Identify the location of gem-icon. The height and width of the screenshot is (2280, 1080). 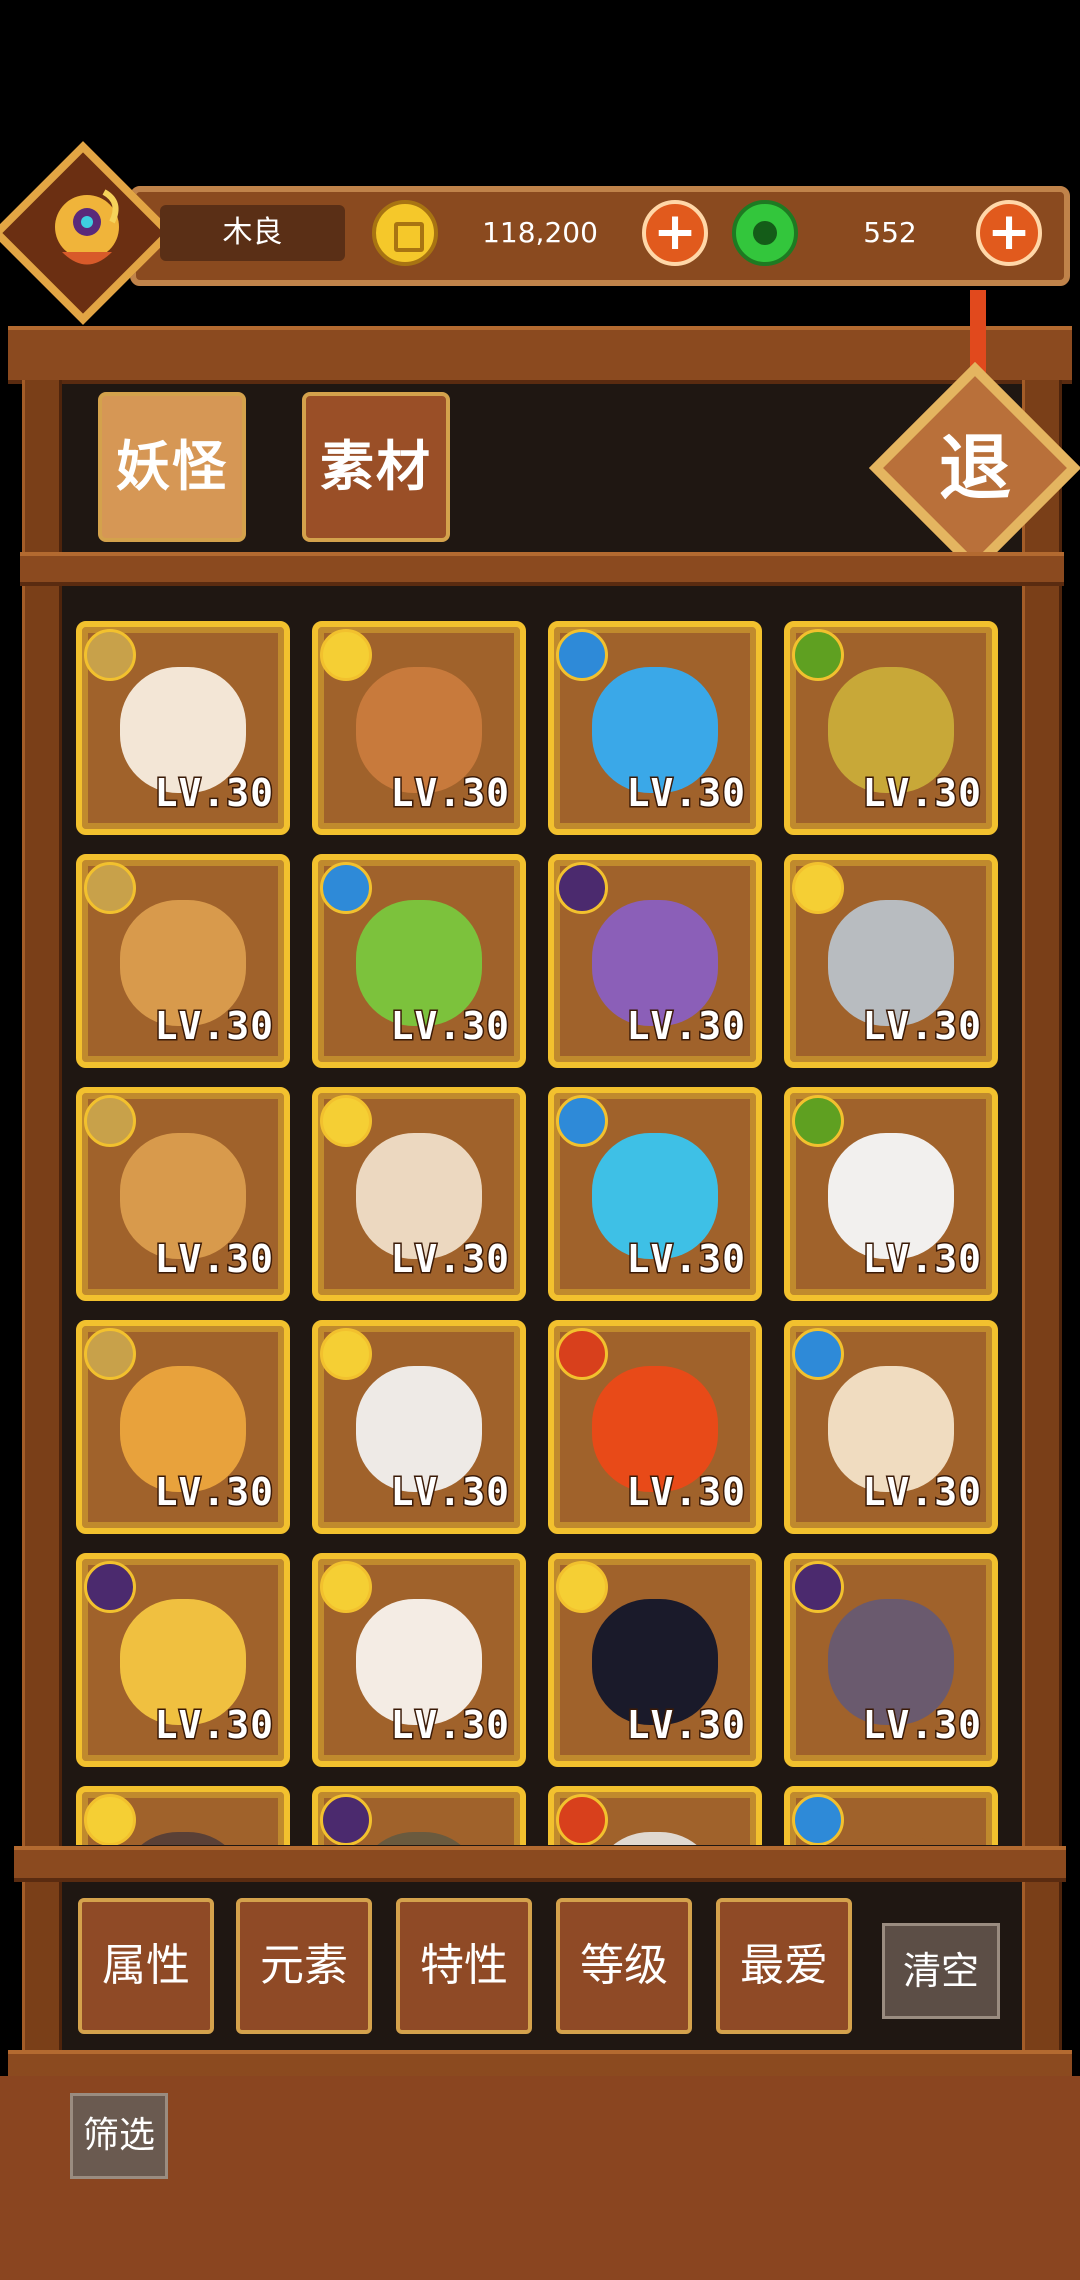
(765, 233).